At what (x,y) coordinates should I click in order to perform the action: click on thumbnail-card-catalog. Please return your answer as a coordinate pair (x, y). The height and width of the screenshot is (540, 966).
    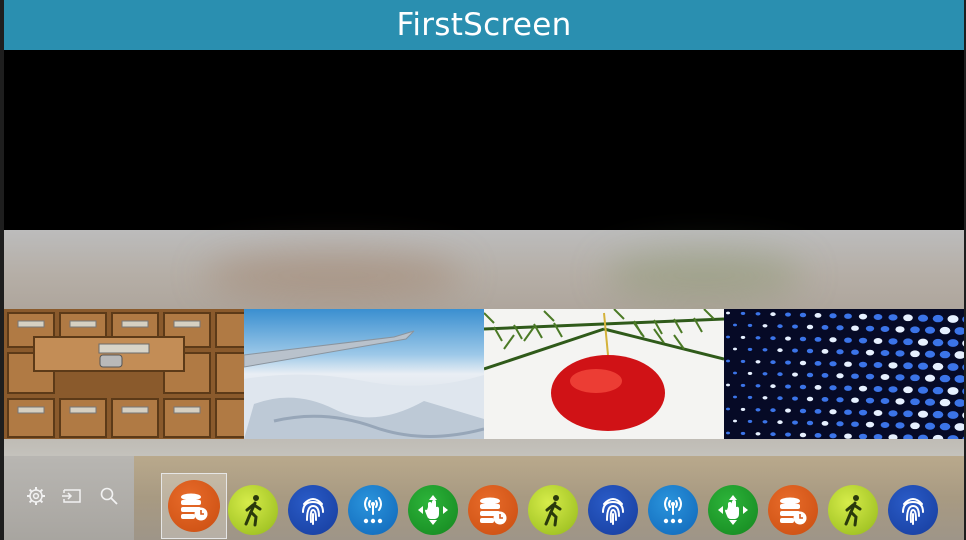
    Looking at the image, I should click on (124, 374).